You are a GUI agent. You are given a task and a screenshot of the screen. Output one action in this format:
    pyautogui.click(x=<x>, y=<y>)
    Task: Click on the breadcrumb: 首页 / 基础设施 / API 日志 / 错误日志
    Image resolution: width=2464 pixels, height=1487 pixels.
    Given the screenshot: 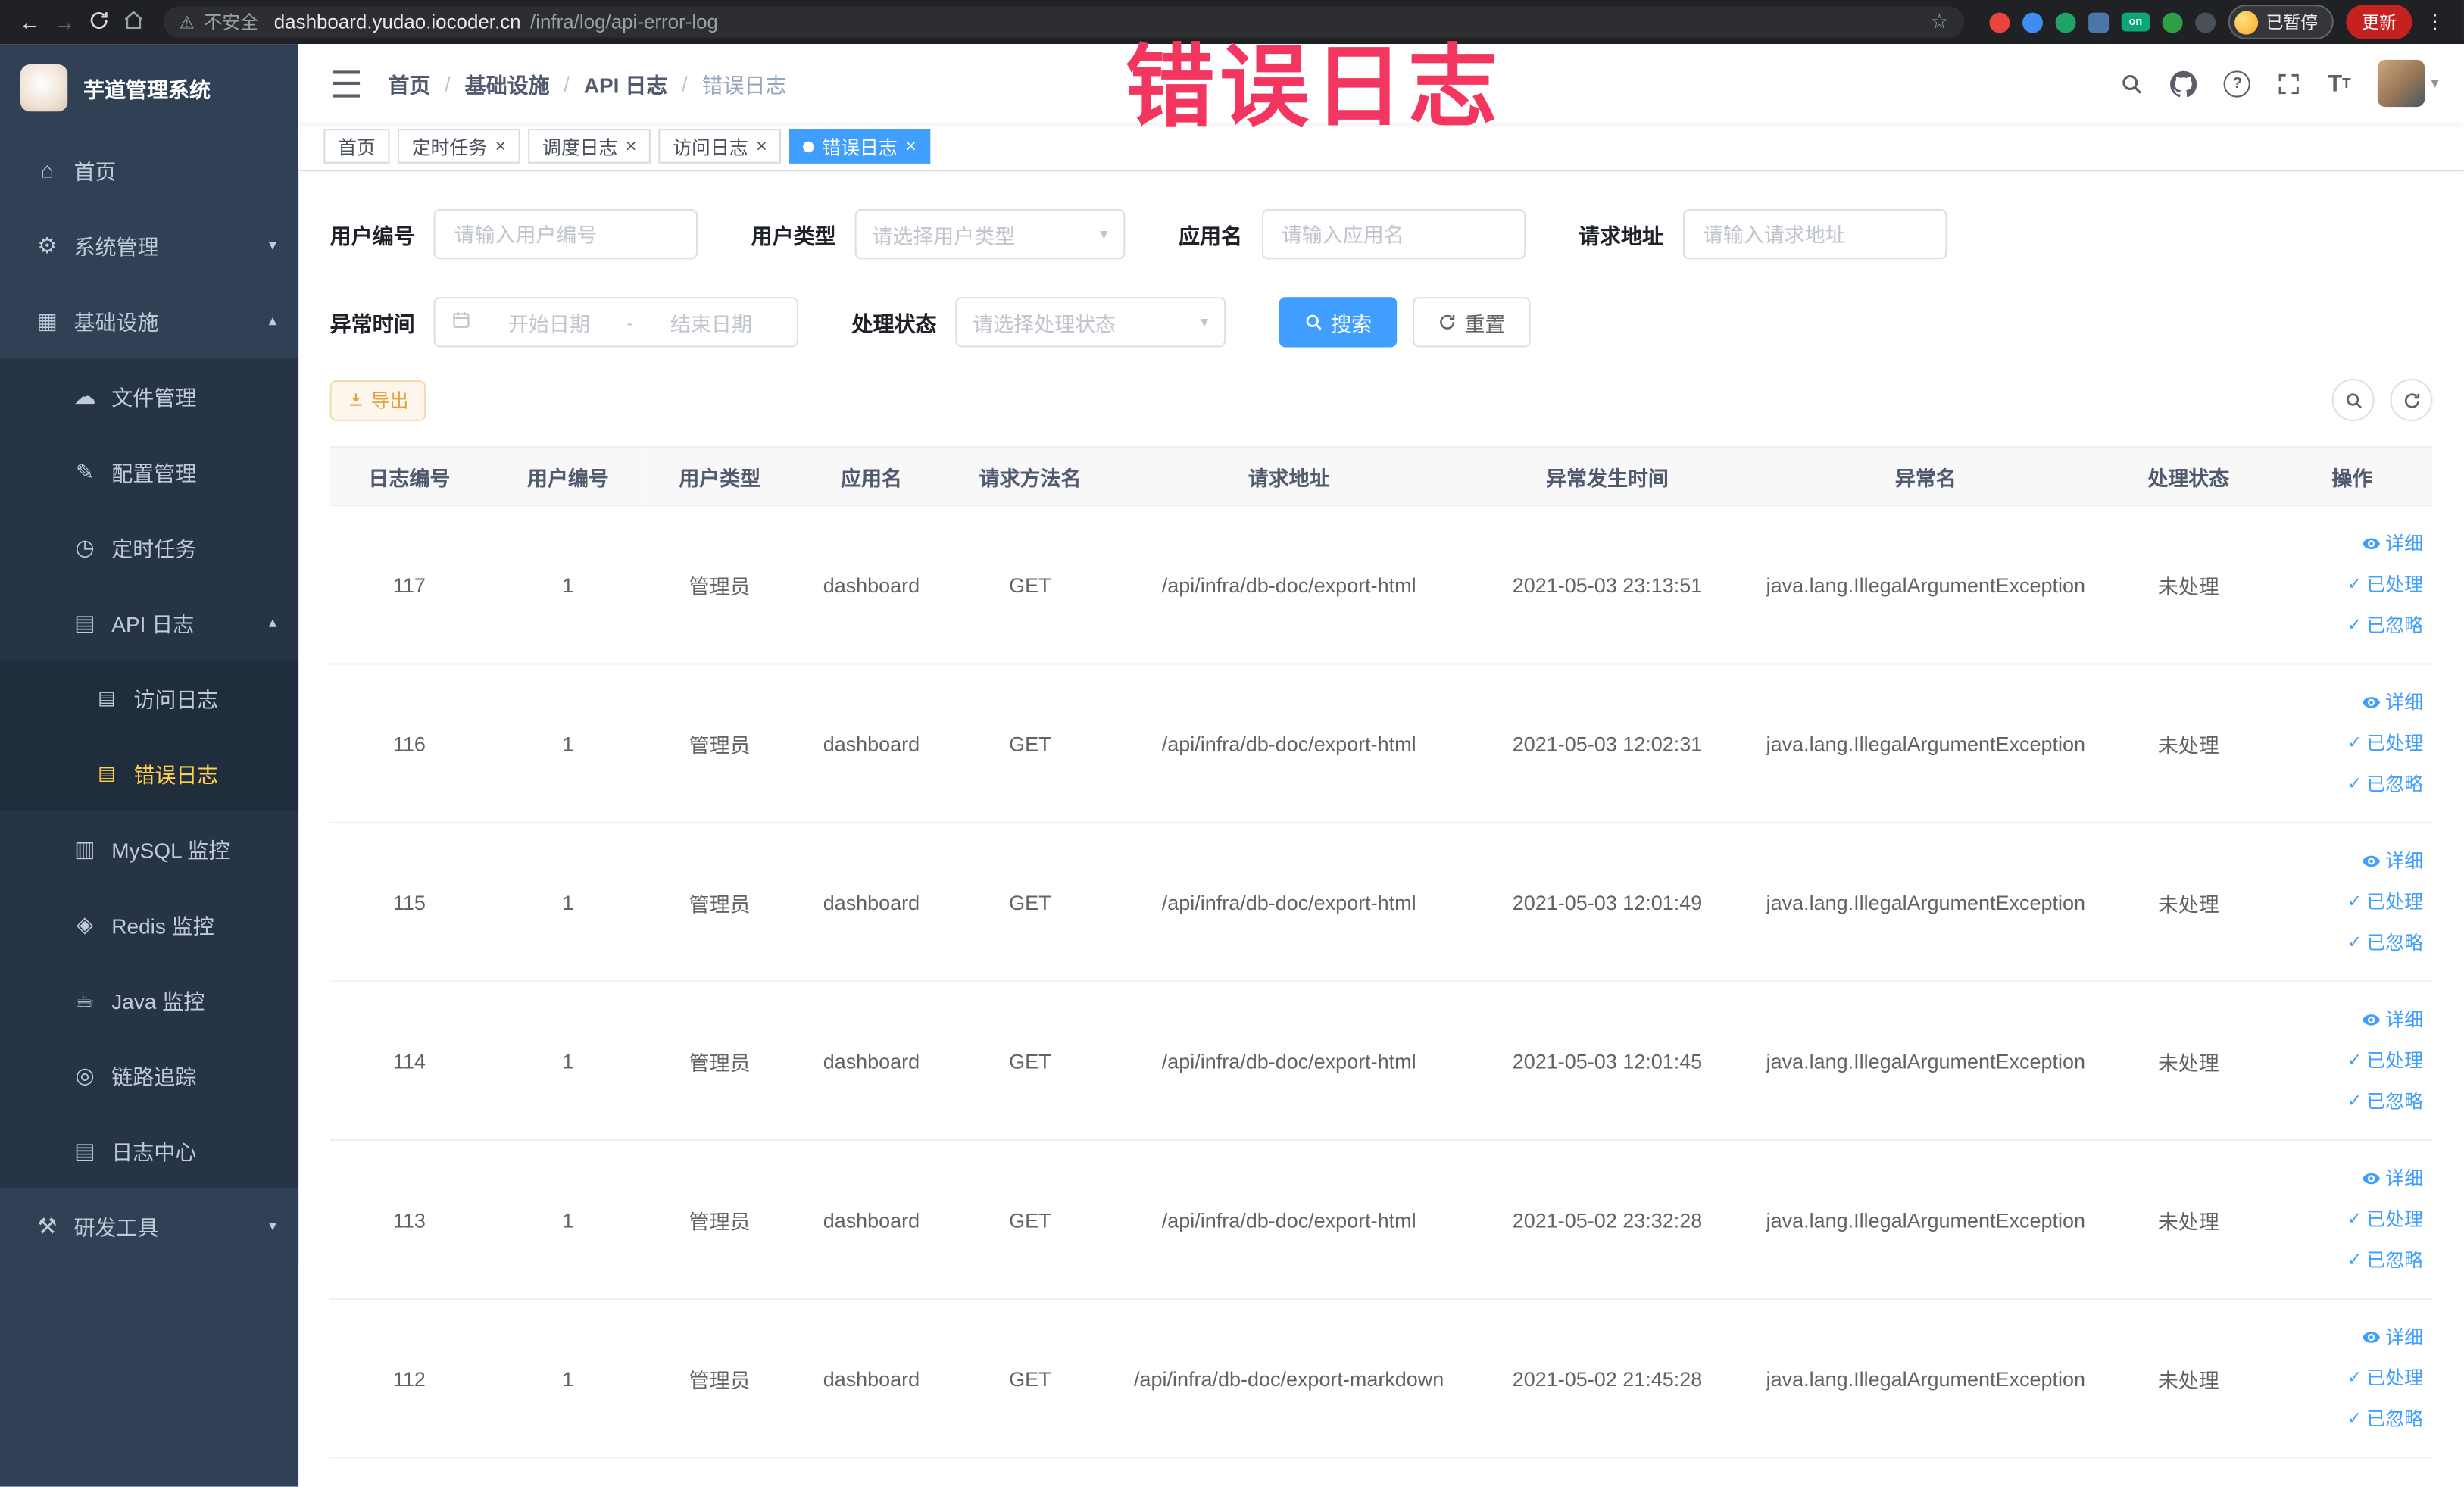 What is the action you would take?
    pyautogui.click(x=587, y=82)
    